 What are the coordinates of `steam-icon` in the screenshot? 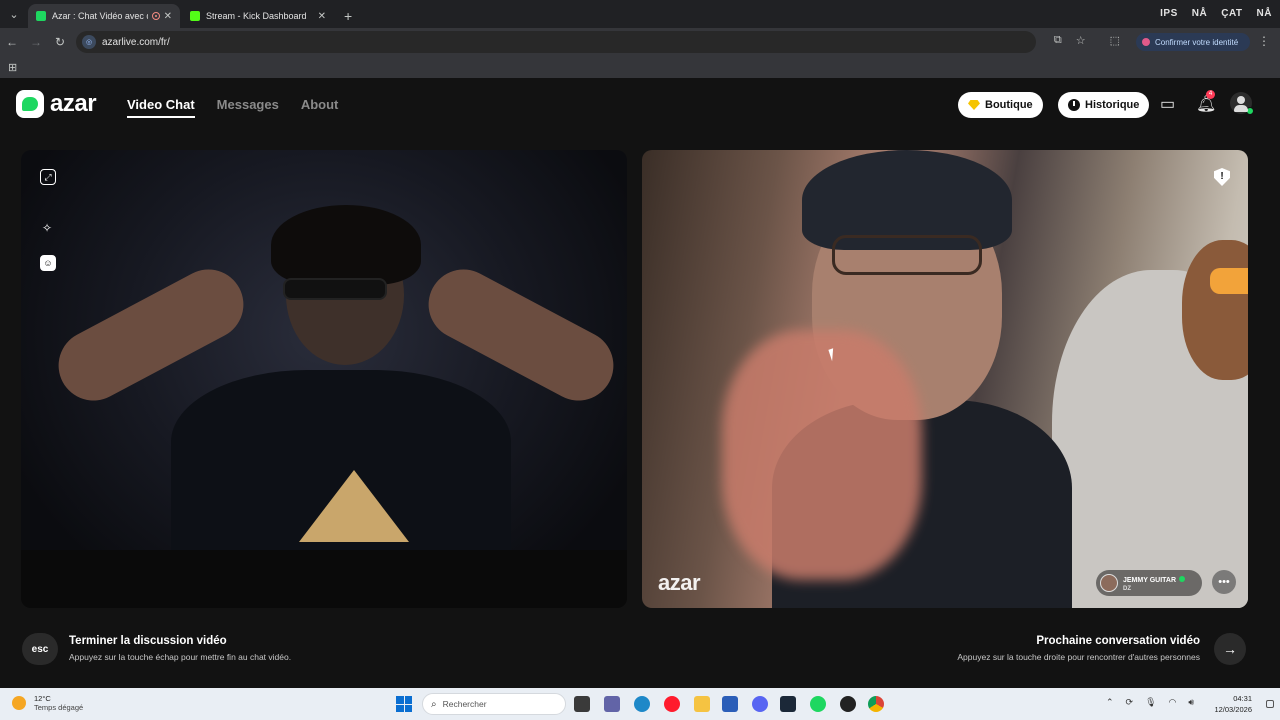 It's located at (788, 704).